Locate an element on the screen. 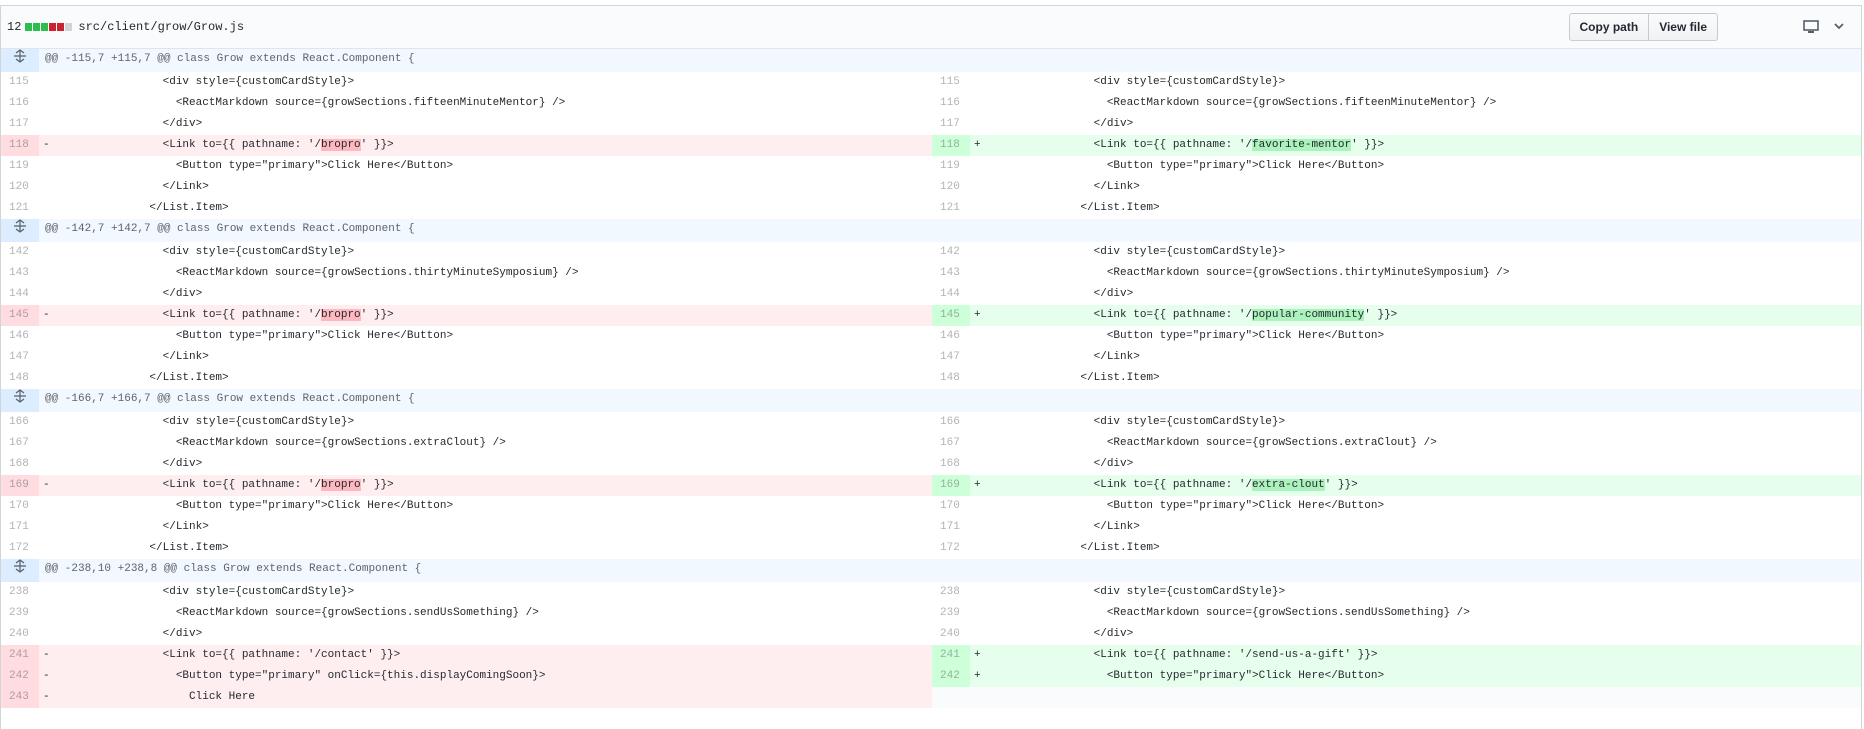  code-line: </List.Item> is located at coordinates (1415, 208).